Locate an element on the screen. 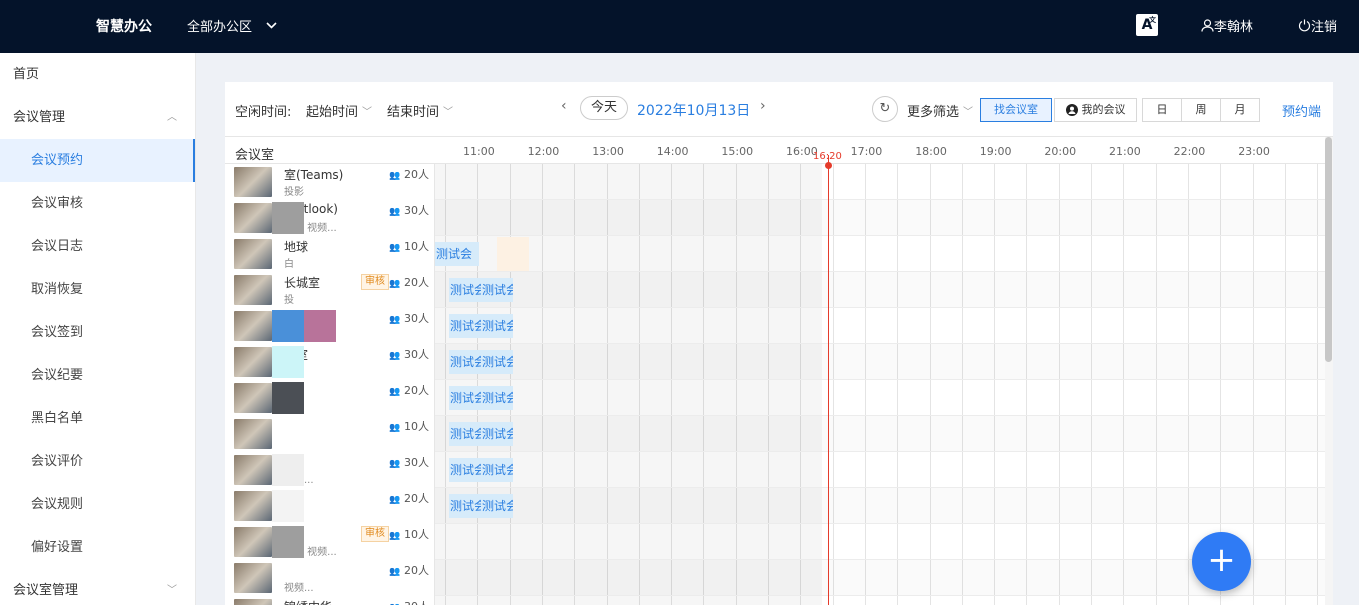  room-capacity: 👥 30人 is located at coordinates (409, 354).